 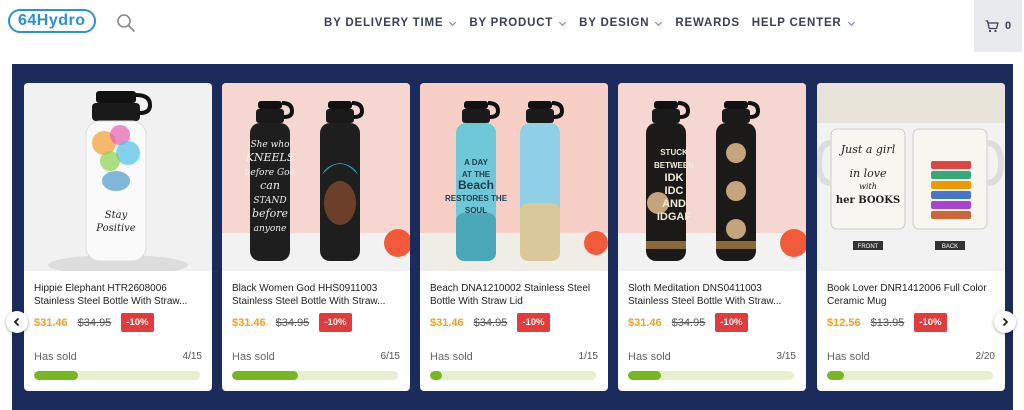 What do you see at coordinates (674, 191) in the screenshot?
I see `svg-text: IDC` at bounding box center [674, 191].